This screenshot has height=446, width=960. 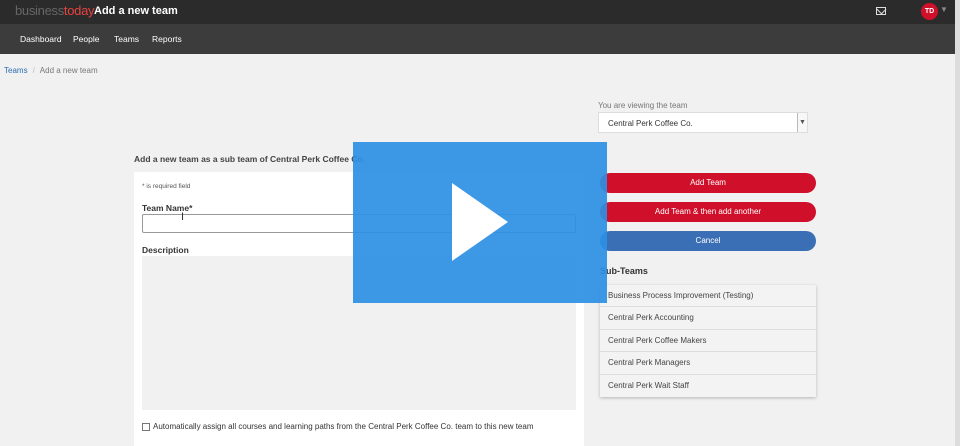 I want to click on required-note: * is required field, so click(x=166, y=186).